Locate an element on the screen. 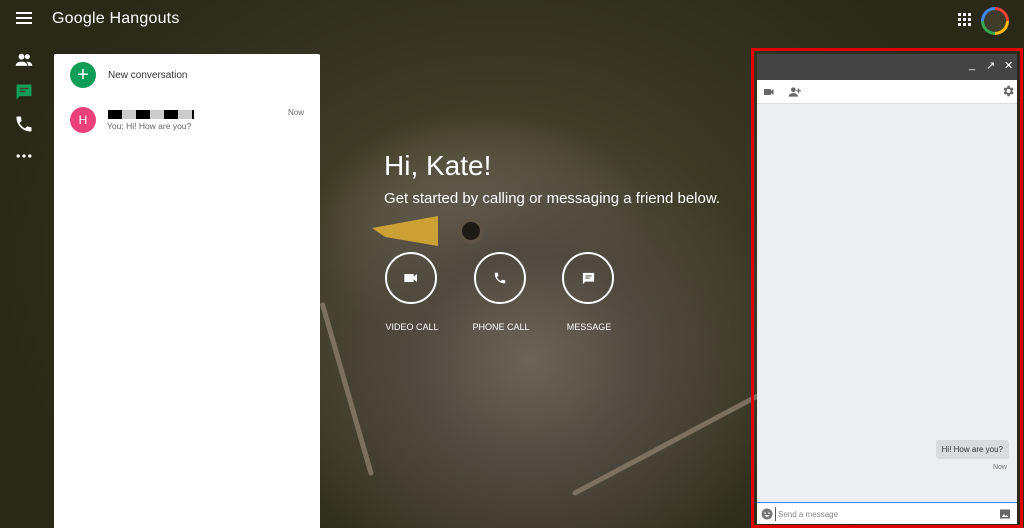 The image size is (1024, 528). app-title: Google Hangouts is located at coordinates (116, 18).